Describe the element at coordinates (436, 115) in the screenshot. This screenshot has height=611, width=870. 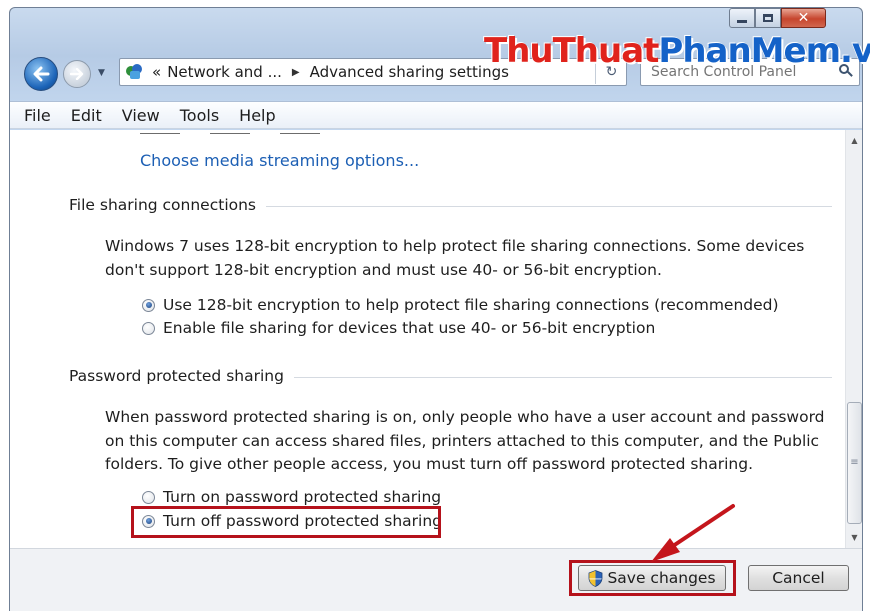
I see `menu-bar: File Edit View Tools Help` at that location.